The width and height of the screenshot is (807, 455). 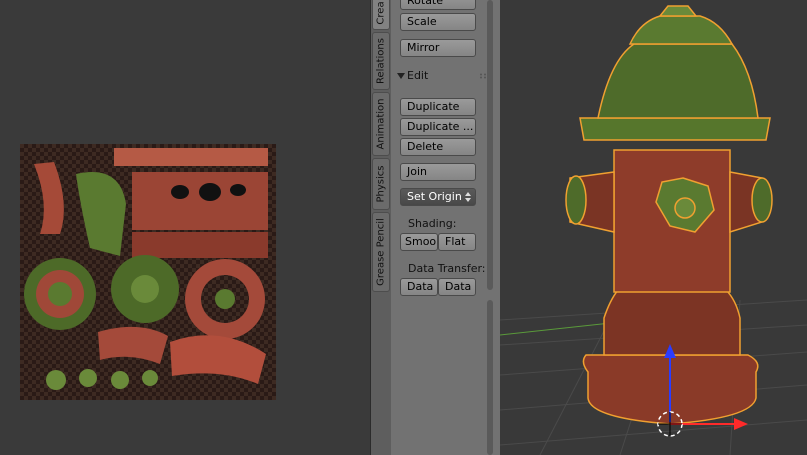 I want to click on shade-smooth-button: Smoo, so click(x=419, y=242).